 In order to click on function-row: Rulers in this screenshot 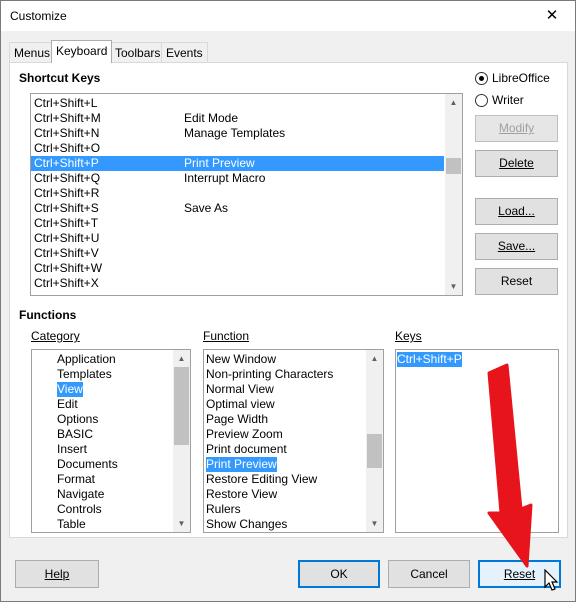, I will do `click(285, 509)`.